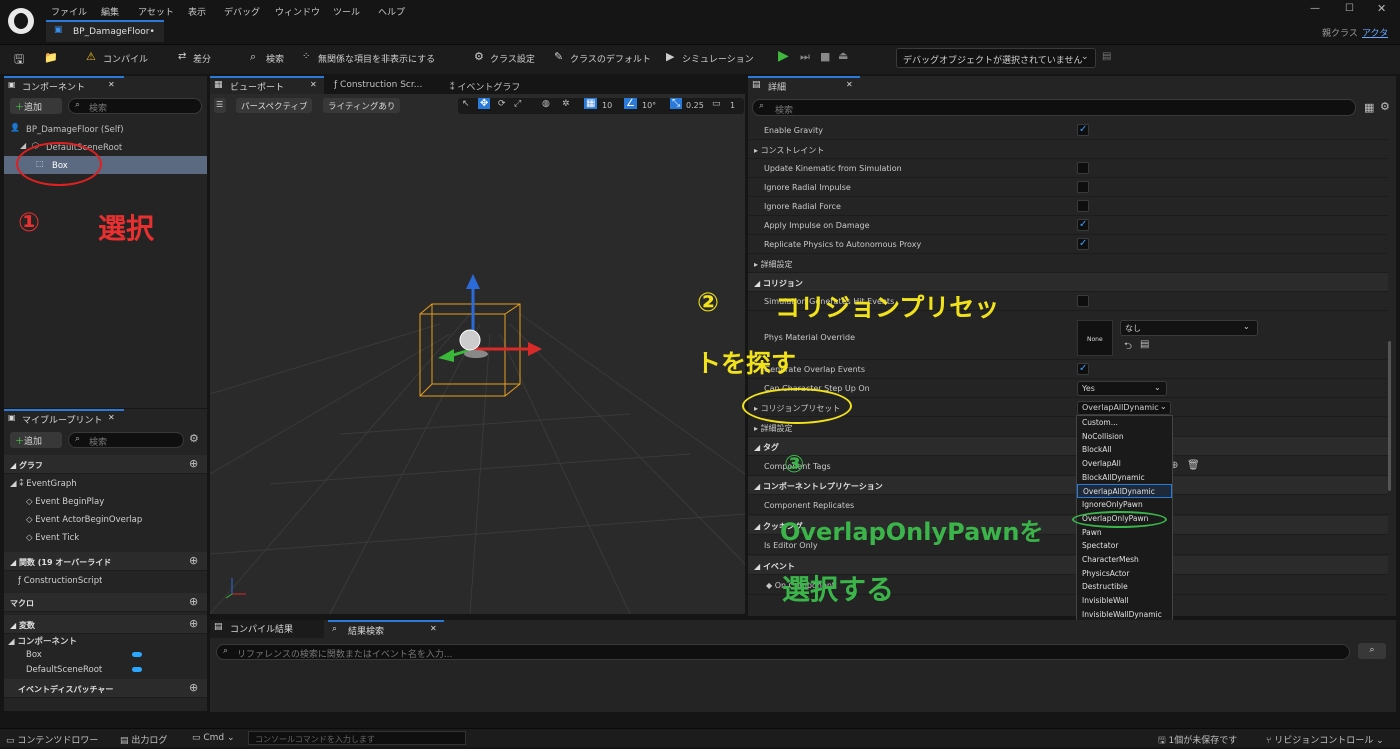  What do you see at coordinates (1349, 8) in the screenshot?
I see `maximize-icon: ☐` at bounding box center [1349, 8].